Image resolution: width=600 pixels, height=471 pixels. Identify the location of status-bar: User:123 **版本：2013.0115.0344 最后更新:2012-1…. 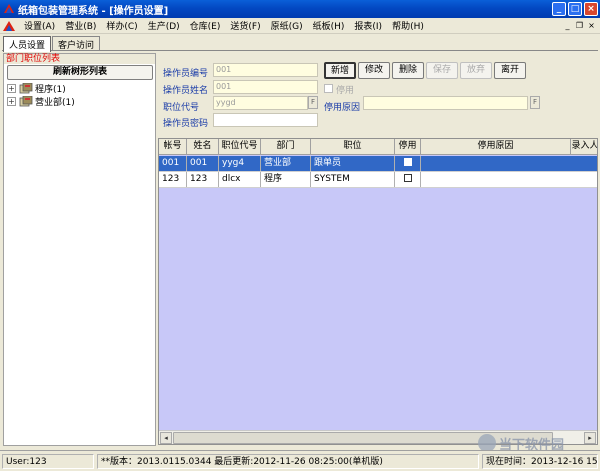
(300, 460).